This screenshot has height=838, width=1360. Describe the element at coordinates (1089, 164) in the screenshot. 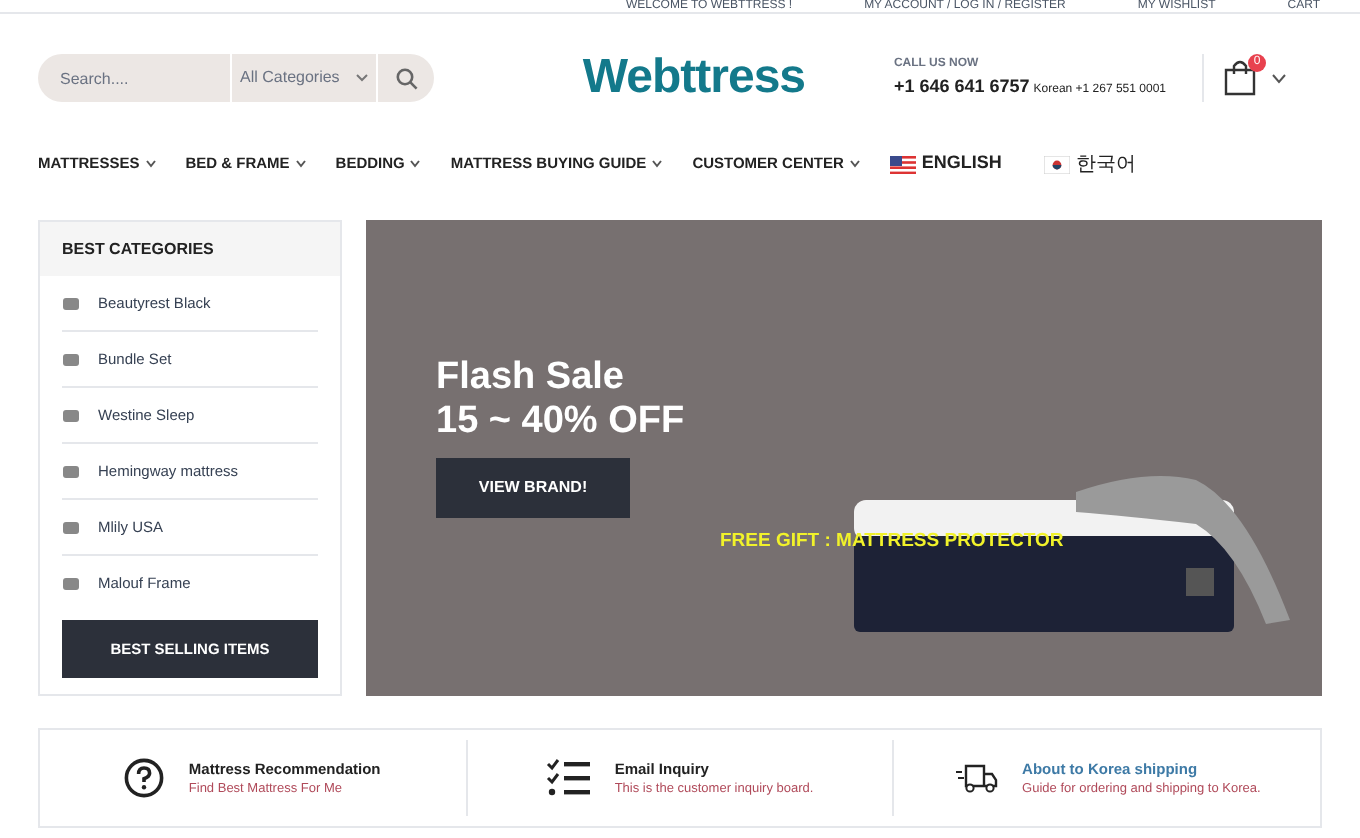

I see `nav-link: 한국어` at that location.